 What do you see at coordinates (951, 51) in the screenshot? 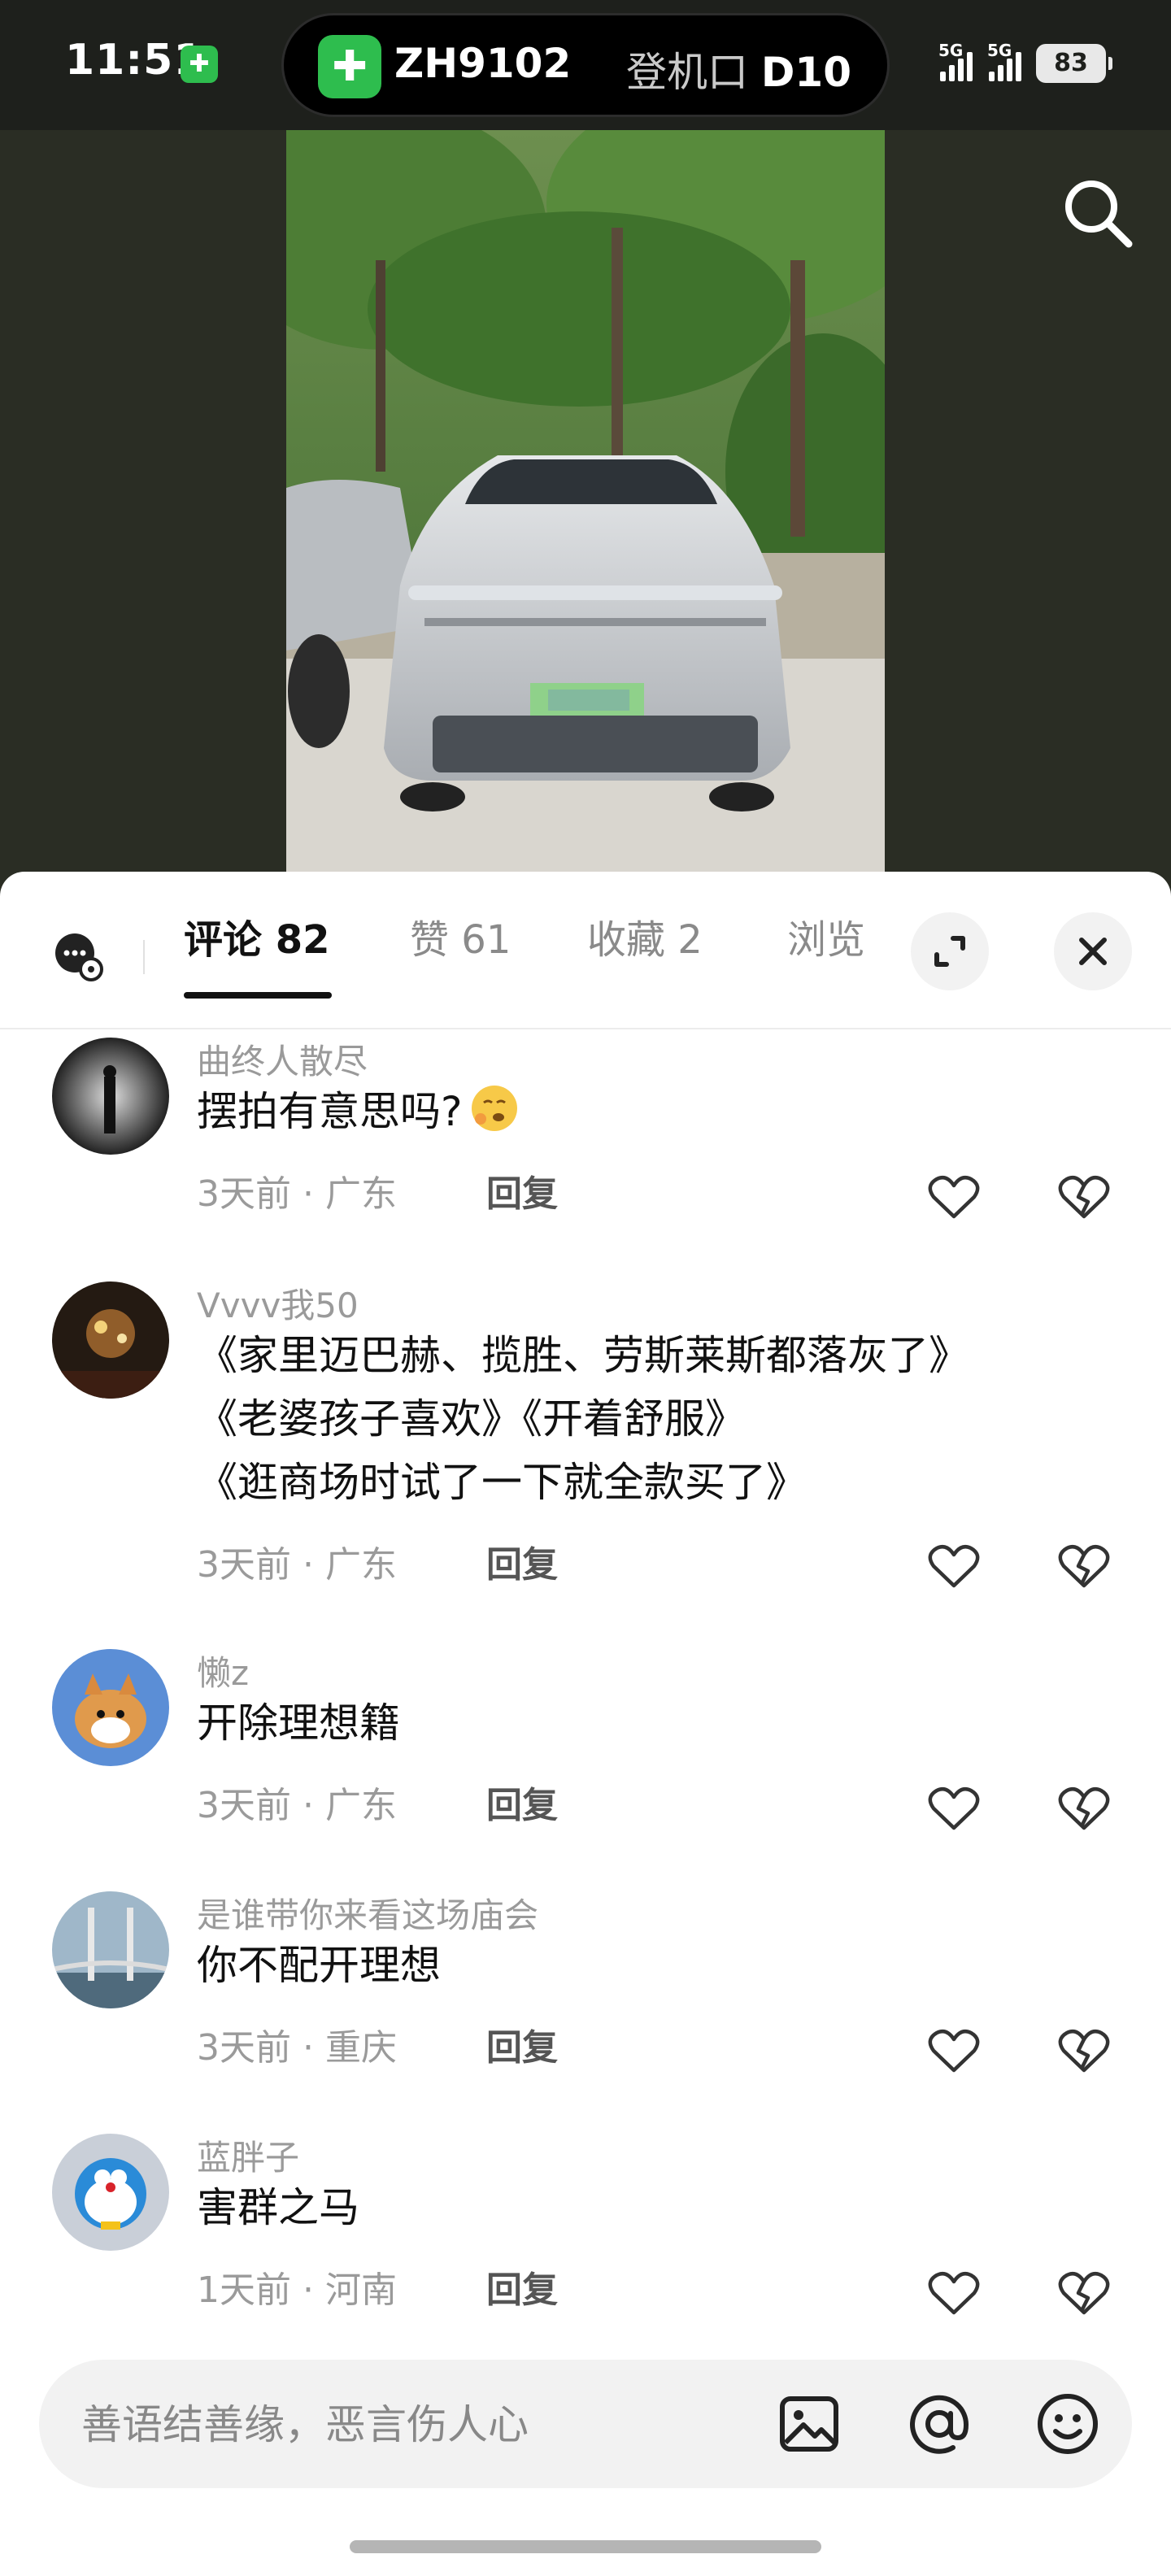
I see `network-type: 5G` at bounding box center [951, 51].